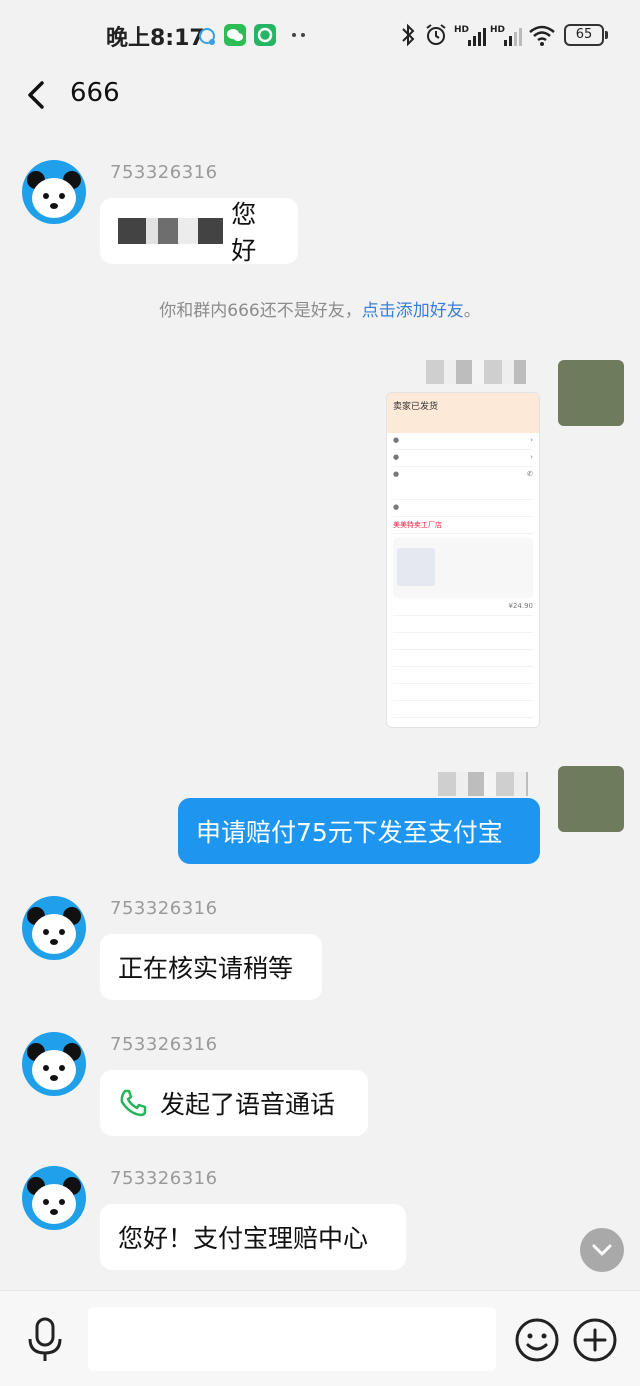  What do you see at coordinates (463, 568) in the screenshot?
I see `shot-product-card` at bounding box center [463, 568].